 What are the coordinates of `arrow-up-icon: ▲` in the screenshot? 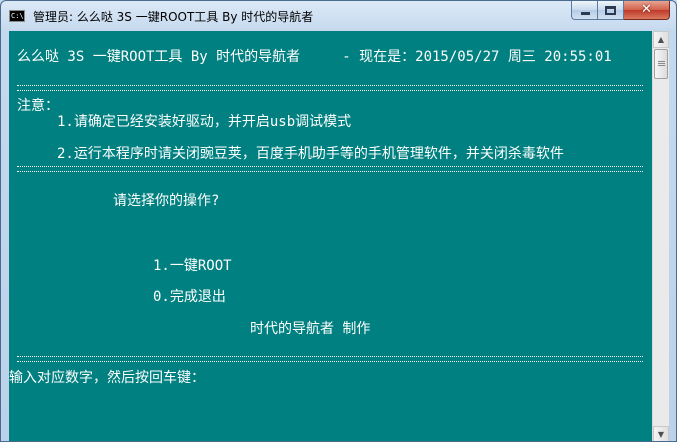 It's located at (661, 39).